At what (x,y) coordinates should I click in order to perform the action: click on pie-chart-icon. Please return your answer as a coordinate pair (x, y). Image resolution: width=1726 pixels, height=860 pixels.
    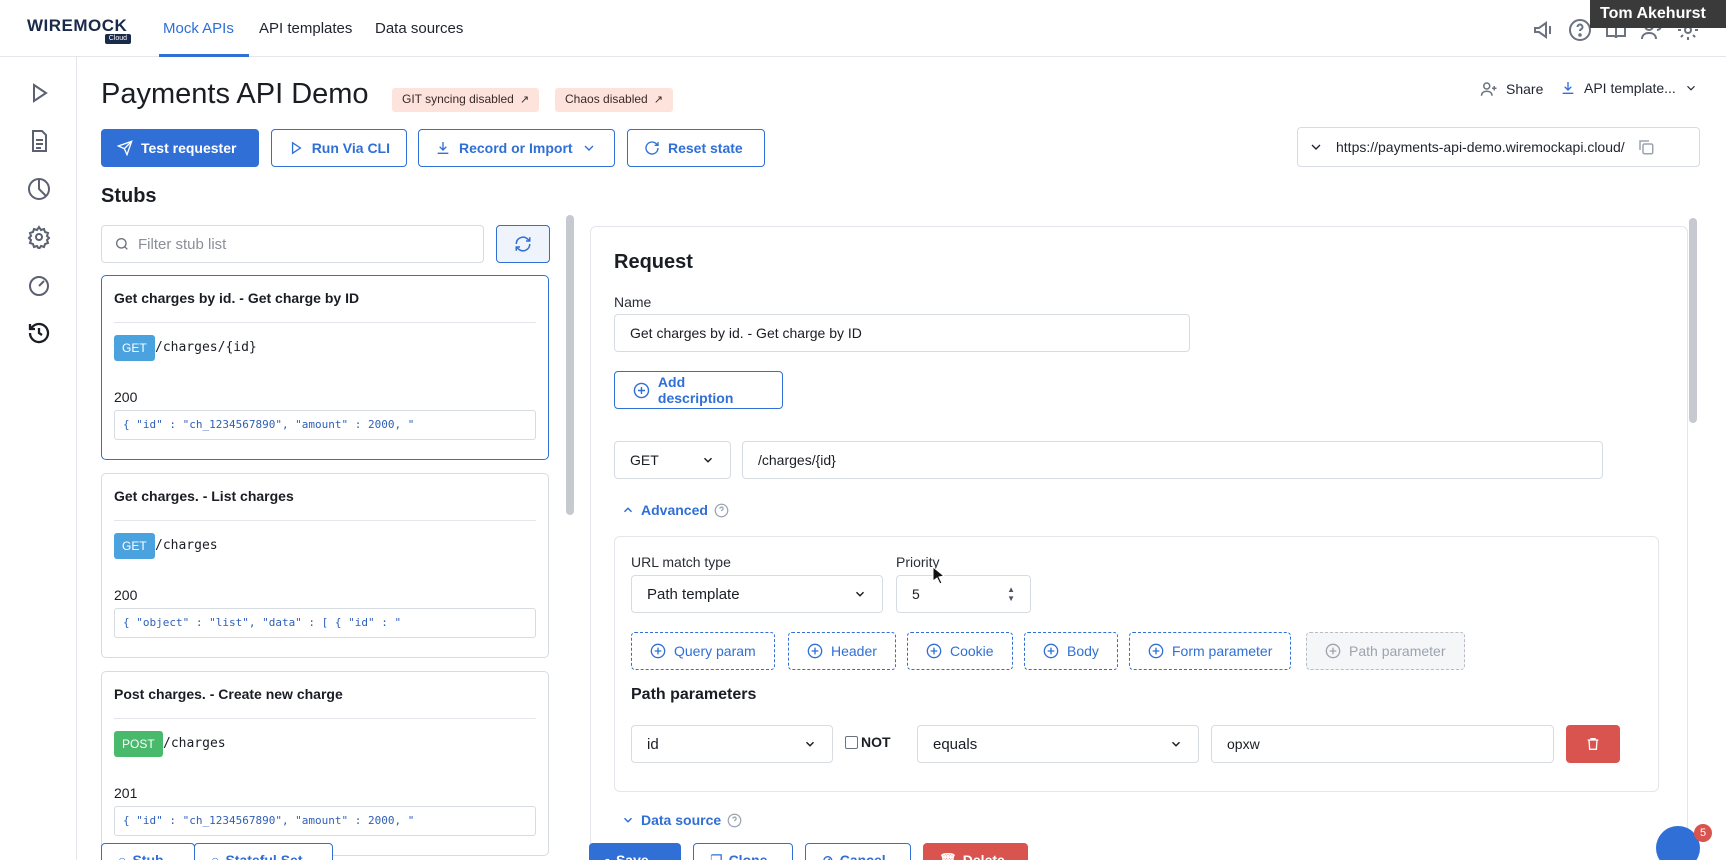
    Looking at the image, I should click on (39, 189).